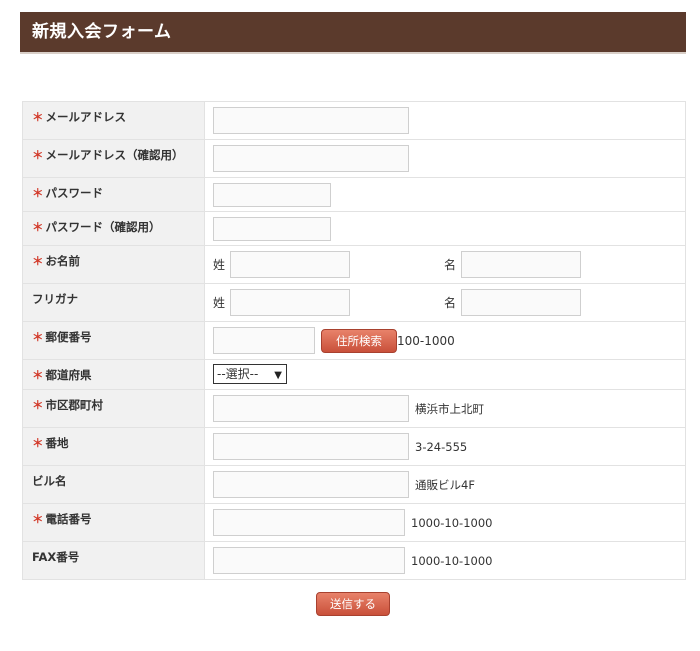  What do you see at coordinates (354, 264) in the screenshot?
I see `row-name: ＊お名前 姓 名` at bounding box center [354, 264].